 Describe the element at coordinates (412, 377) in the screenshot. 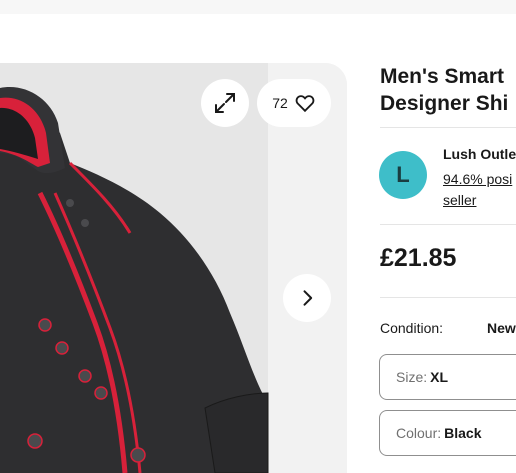

I see `size-label: Size:` at that location.